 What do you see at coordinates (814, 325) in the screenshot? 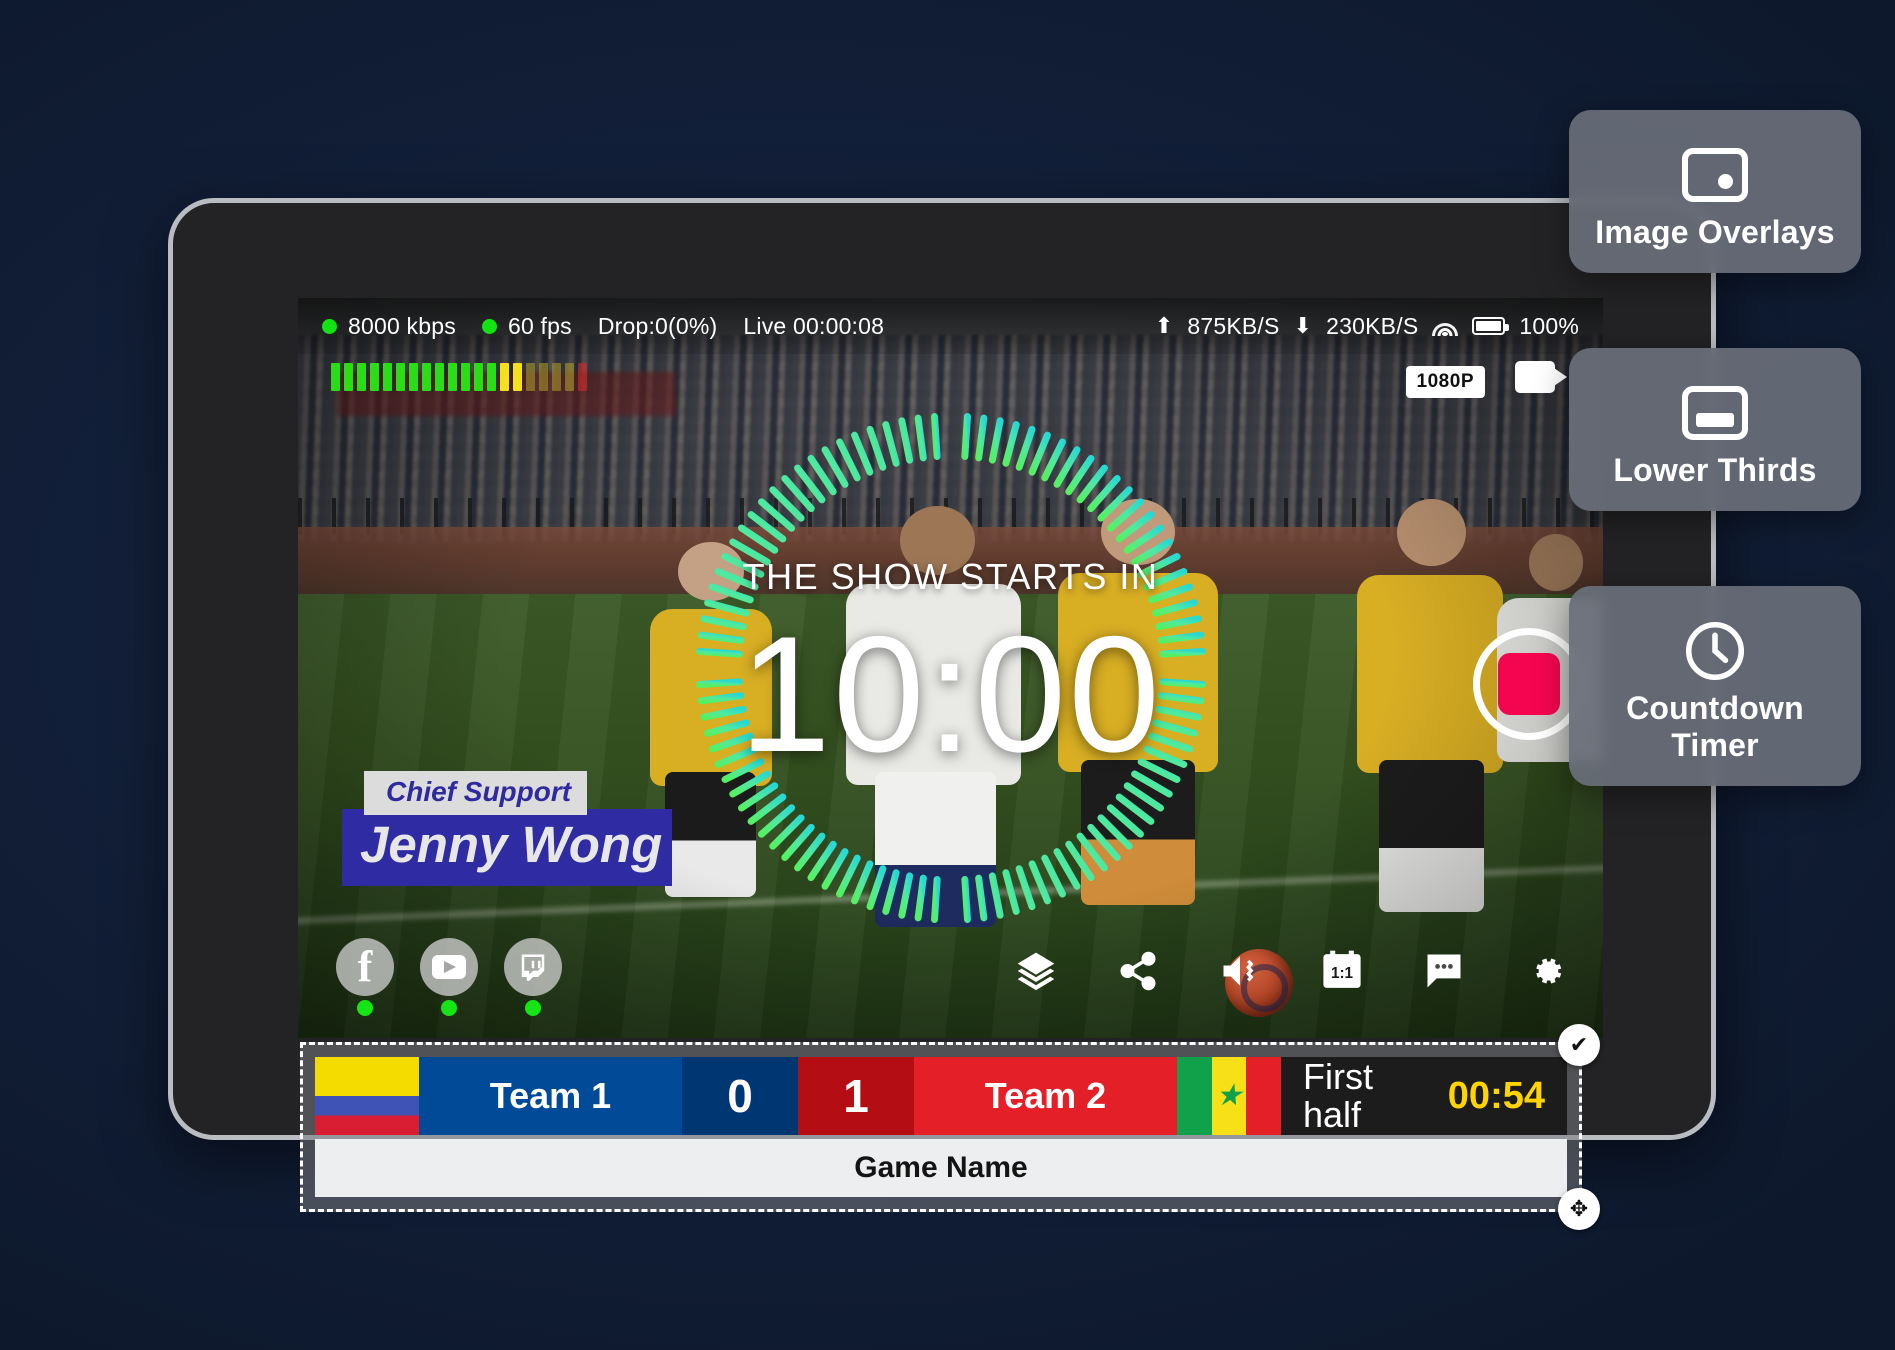
I see `live-duration-label: Live 00:00:08` at bounding box center [814, 325].